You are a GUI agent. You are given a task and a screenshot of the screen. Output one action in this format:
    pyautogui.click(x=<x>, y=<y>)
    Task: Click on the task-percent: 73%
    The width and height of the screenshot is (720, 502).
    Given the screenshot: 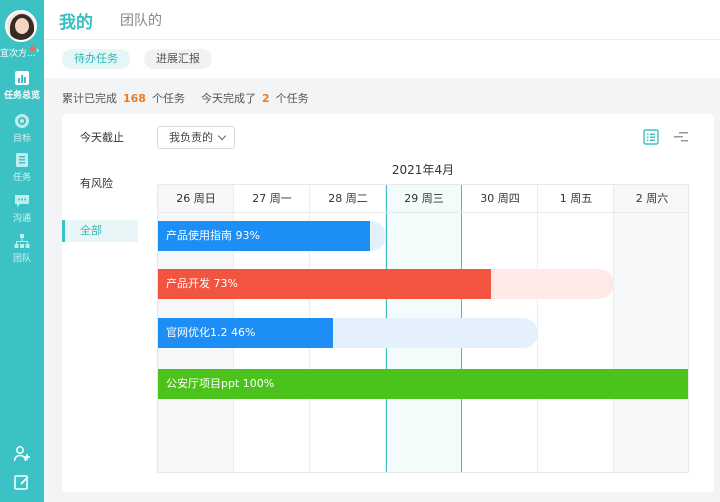 What is the action you would take?
    pyautogui.click(x=225, y=283)
    